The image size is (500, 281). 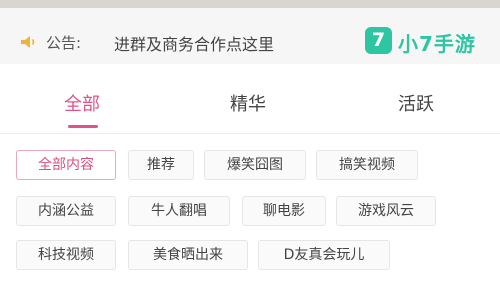 I want to click on category-chip-covers: 牛人翻唱, so click(x=179, y=211).